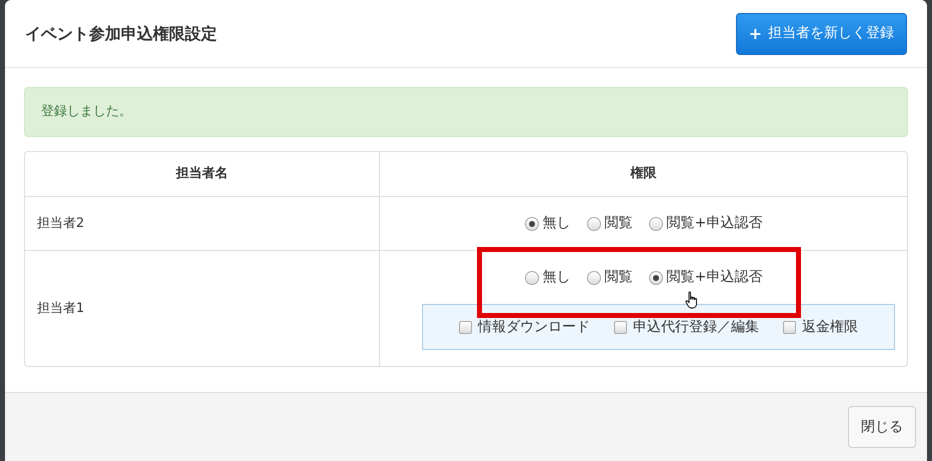 The width and height of the screenshot is (932, 461). Describe the element at coordinates (60, 223) in the screenshot. I see `person-name: 担当者2` at that location.